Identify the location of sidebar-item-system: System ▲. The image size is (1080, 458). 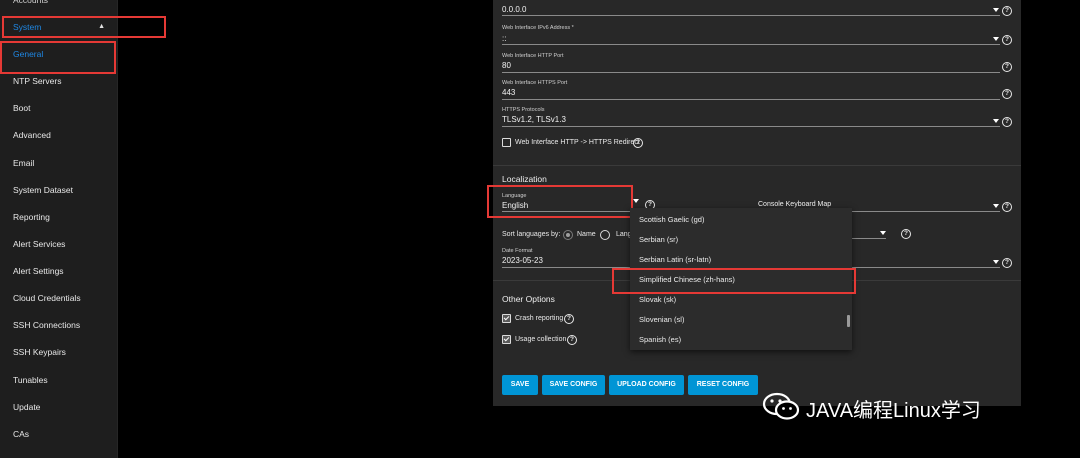
(58, 27).